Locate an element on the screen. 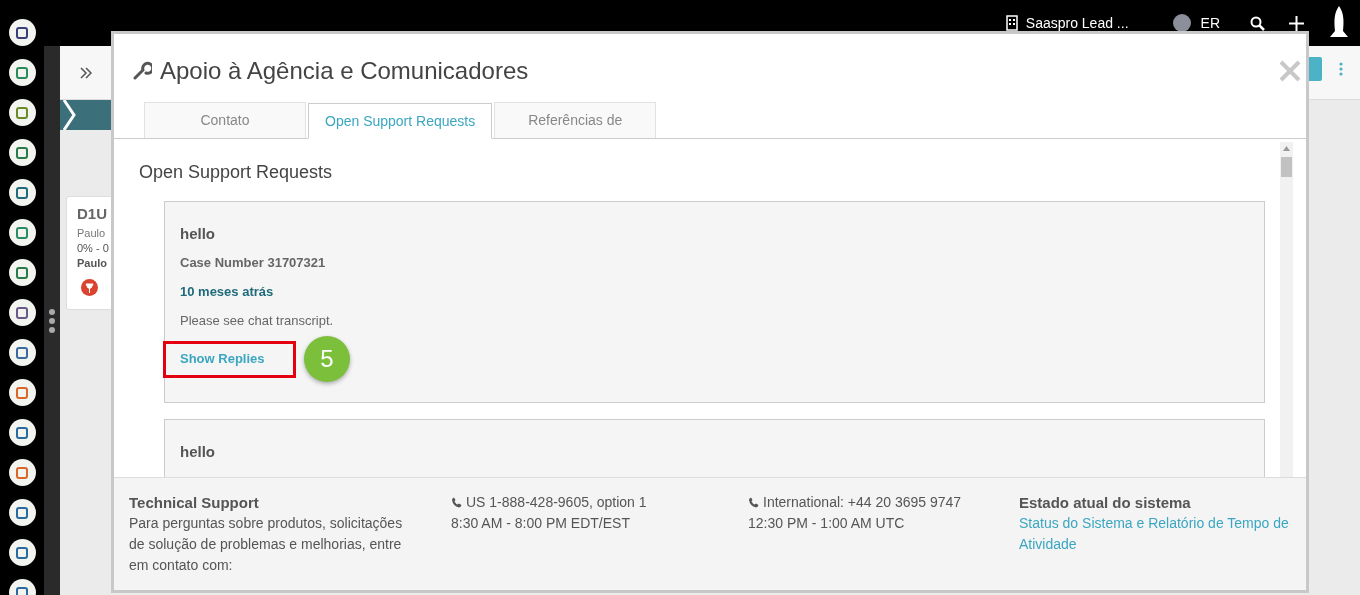  avatar-icon is located at coordinates (1181, 23).